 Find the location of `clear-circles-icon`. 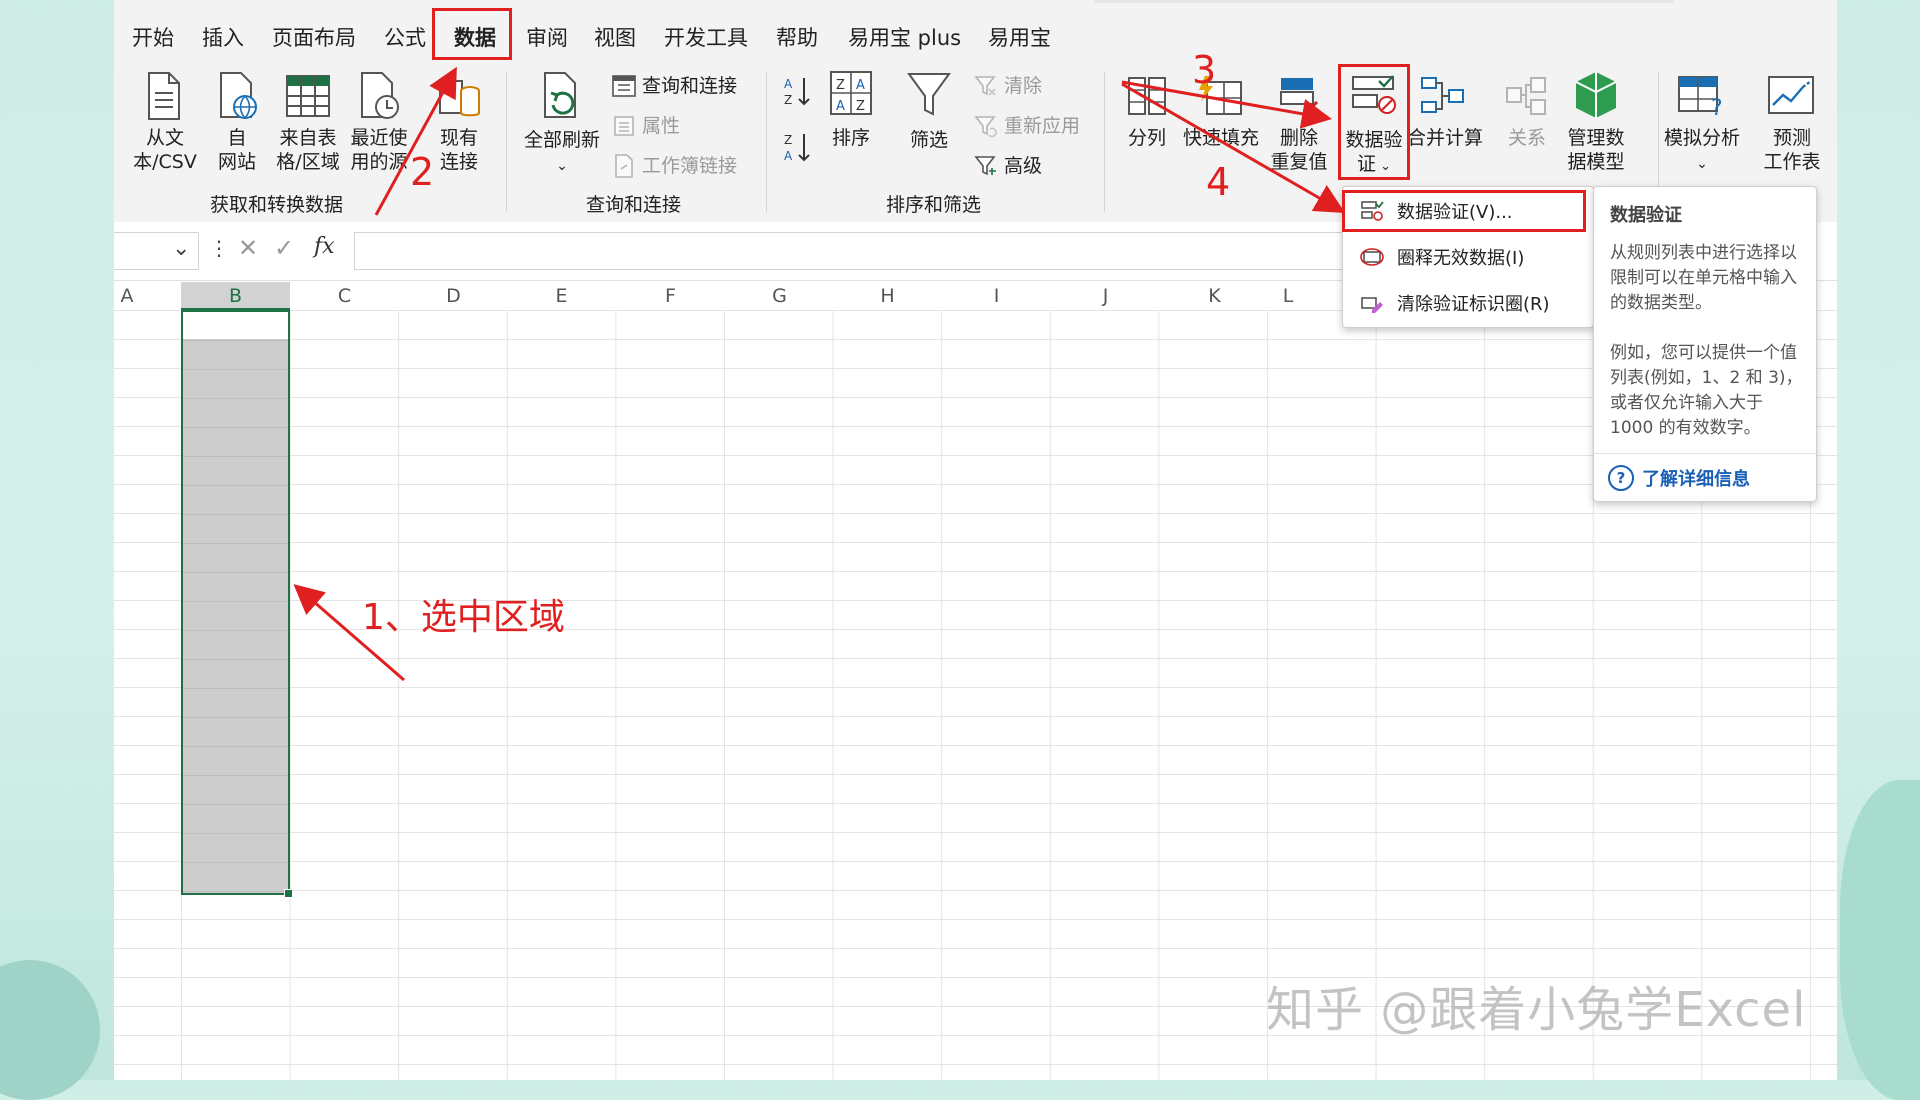

clear-circles-icon is located at coordinates (1372, 303).